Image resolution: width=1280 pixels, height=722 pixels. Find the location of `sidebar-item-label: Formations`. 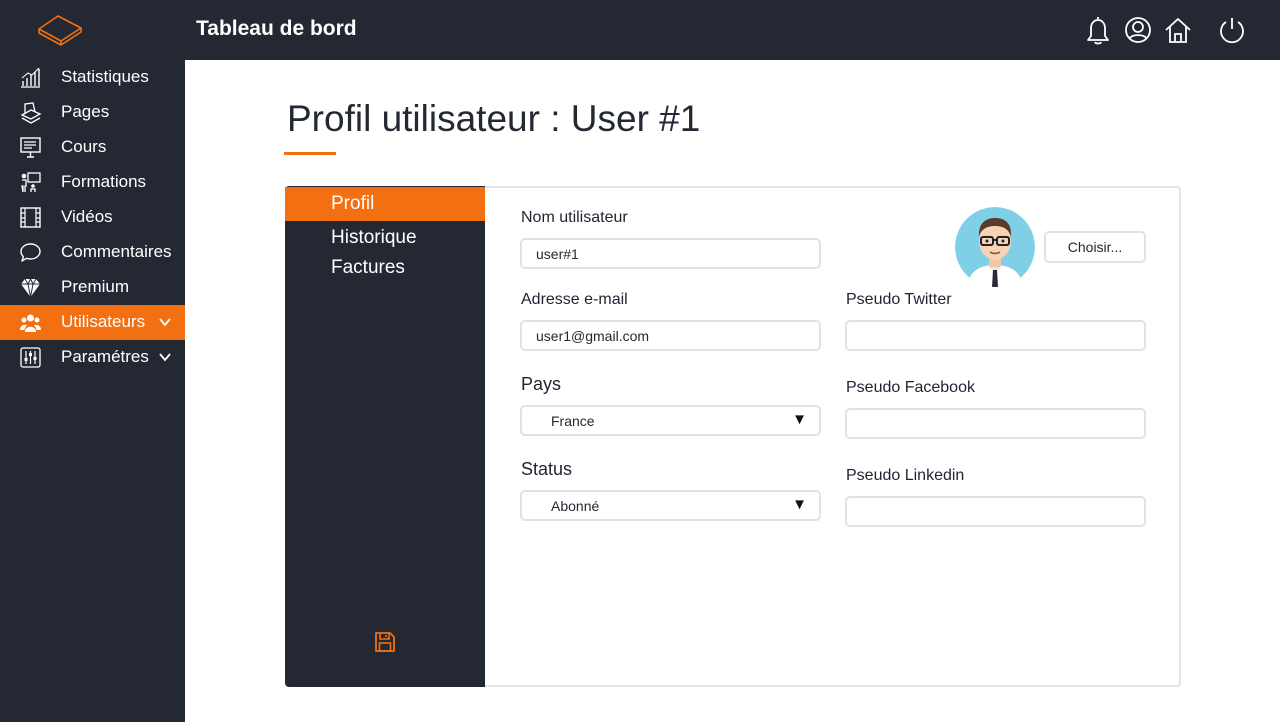

sidebar-item-label: Formations is located at coordinates (104, 181).